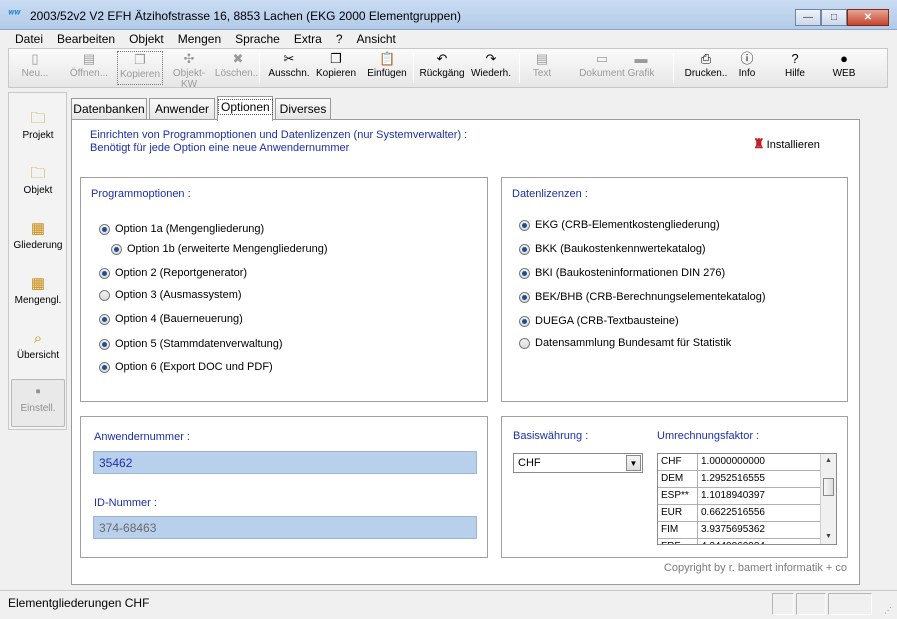  I want to click on status-cell, so click(811, 604).